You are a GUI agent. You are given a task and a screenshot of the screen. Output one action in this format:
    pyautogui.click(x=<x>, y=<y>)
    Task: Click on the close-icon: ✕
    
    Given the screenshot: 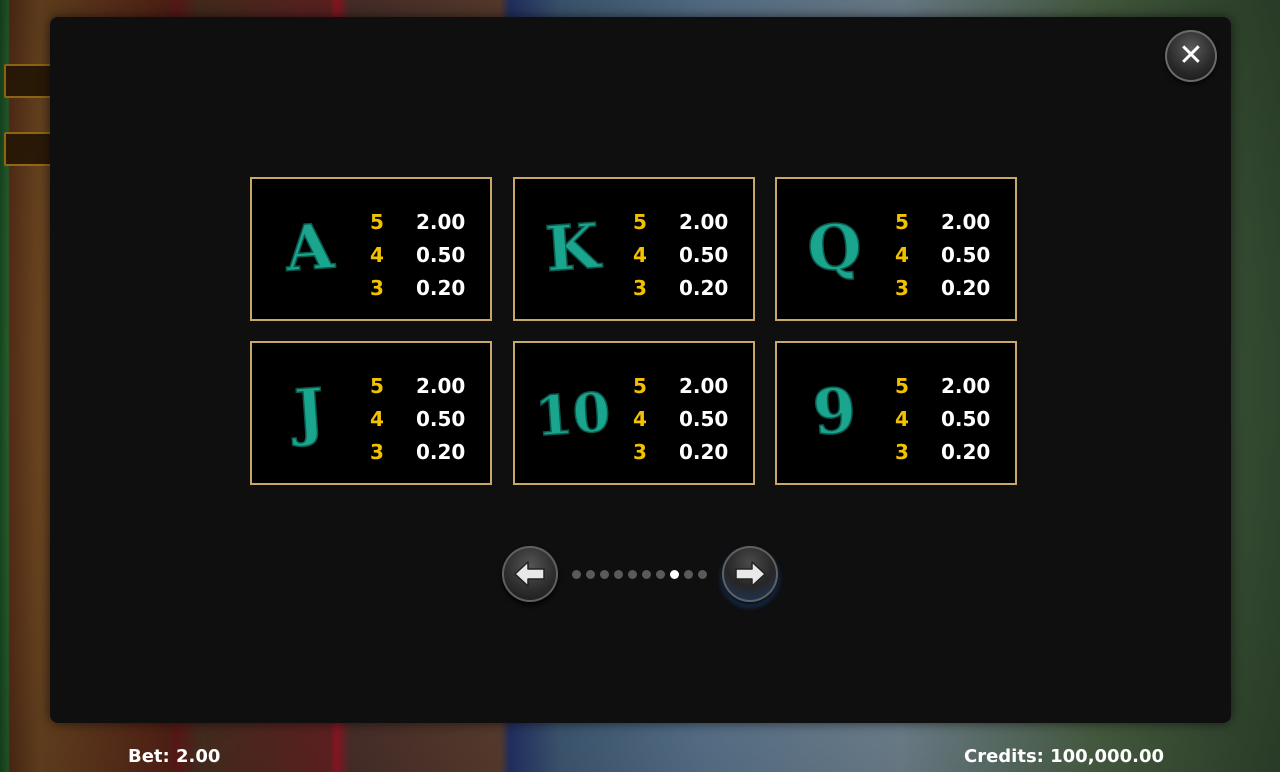 What is the action you would take?
    pyautogui.click(x=1191, y=55)
    